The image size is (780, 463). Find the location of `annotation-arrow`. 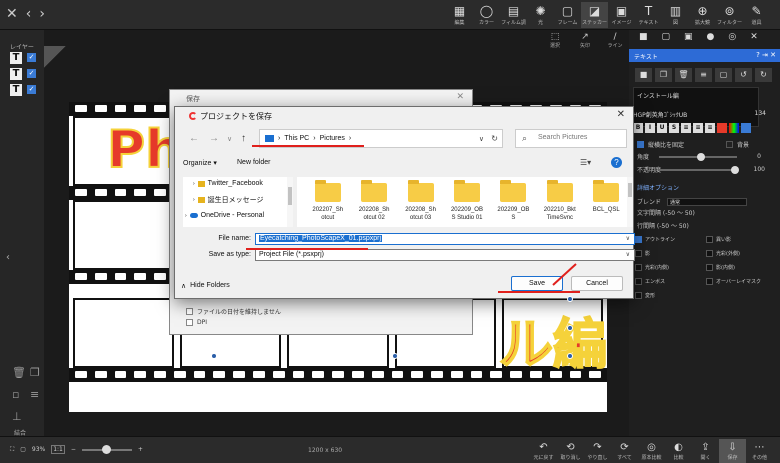

annotation-arrow is located at coordinates (564, 274).